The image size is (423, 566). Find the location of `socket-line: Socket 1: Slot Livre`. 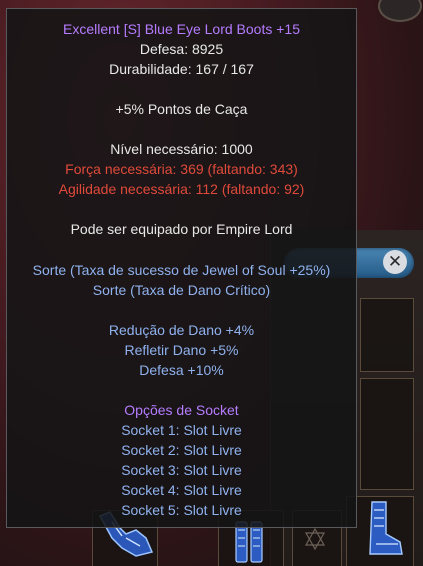

socket-line: Socket 1: Slot Livre is located at coordinates (181, 430).